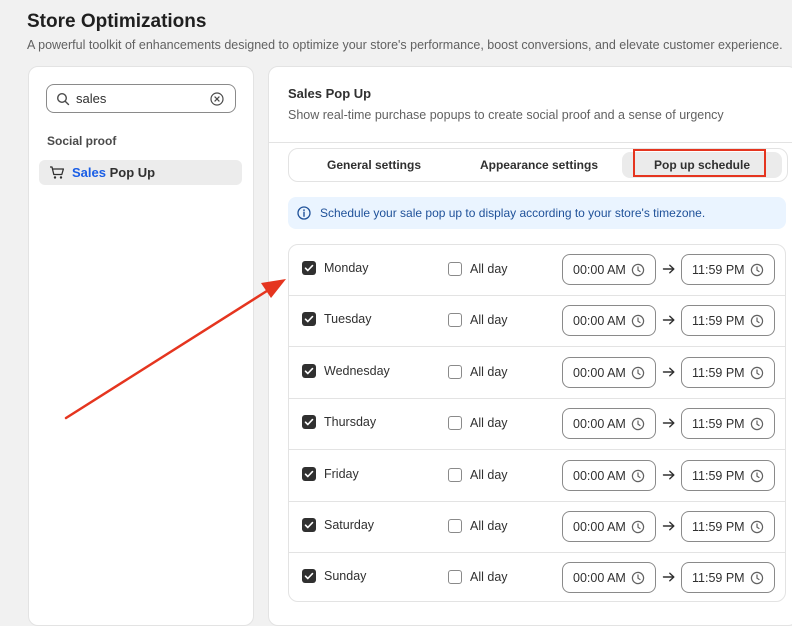  What do you see at coordinates (537, 476) in the screenshot?
I see `schedule-row-friday: Friday All day 00:00 AM 11:59 PM` at bounding box center [537, 476].